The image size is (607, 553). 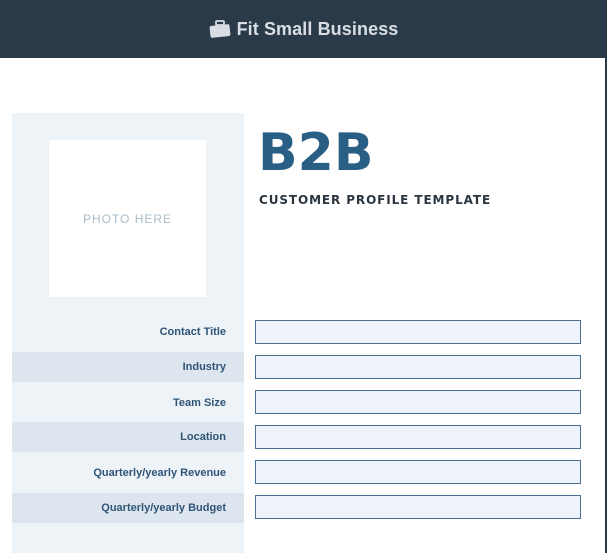 I want to click on brand-logo: Fit Small Business, so click(x=304, y=29).